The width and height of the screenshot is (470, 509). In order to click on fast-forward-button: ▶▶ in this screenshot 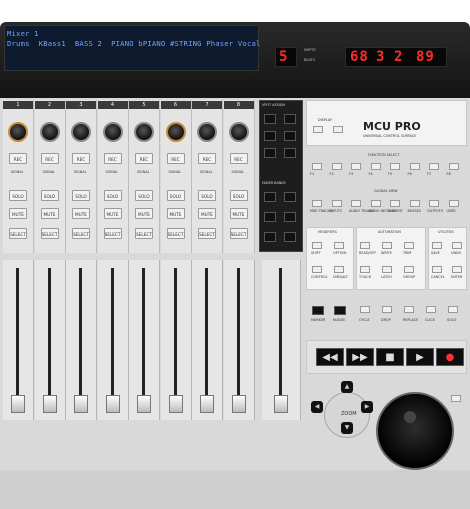, I will do `click(360, 357)`.